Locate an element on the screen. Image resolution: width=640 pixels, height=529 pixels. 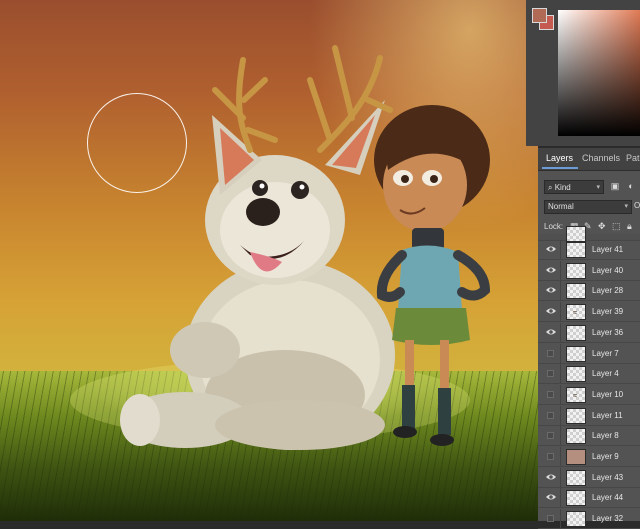
panel-tabs: Layers Channels Pat is located at coordinates (589, 159).